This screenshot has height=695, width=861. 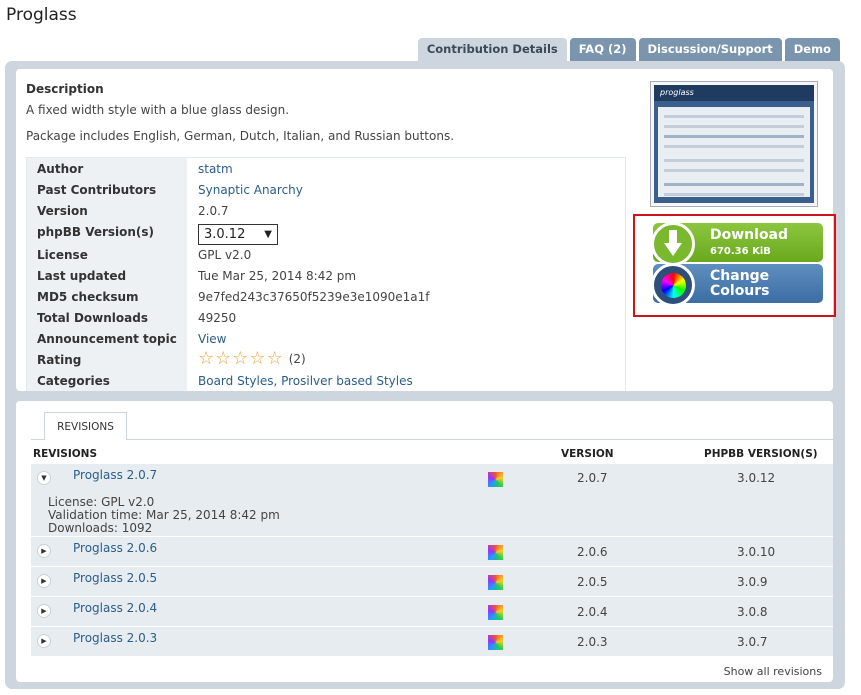 What do you see at coordinates (756, 552) in the screenshot?
I see `revision-phpbb: 3.0.10` at bounding box center [756, 552].